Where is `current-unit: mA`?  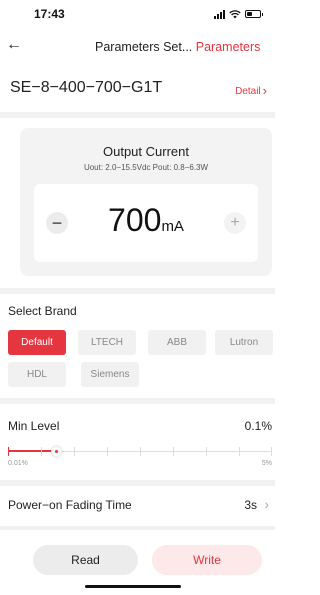 current-unit: mA is located at coordinates (172, 226).